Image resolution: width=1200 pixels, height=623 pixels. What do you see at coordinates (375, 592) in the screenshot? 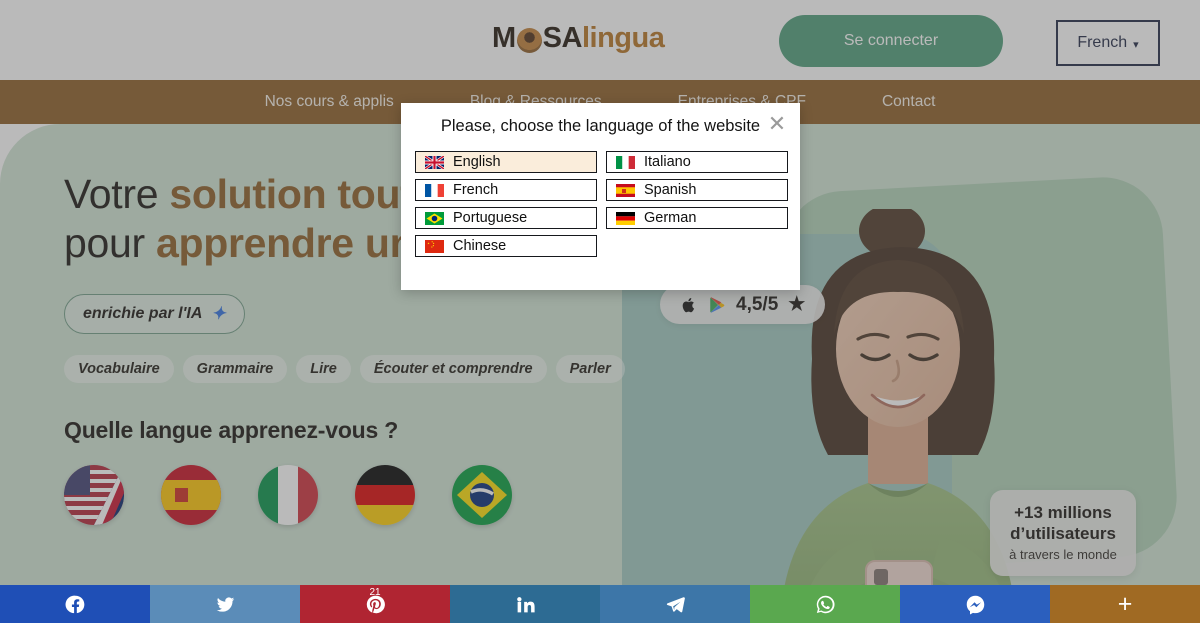
I see `pinterest-share-count: 21` at bounding box center [375, 592].